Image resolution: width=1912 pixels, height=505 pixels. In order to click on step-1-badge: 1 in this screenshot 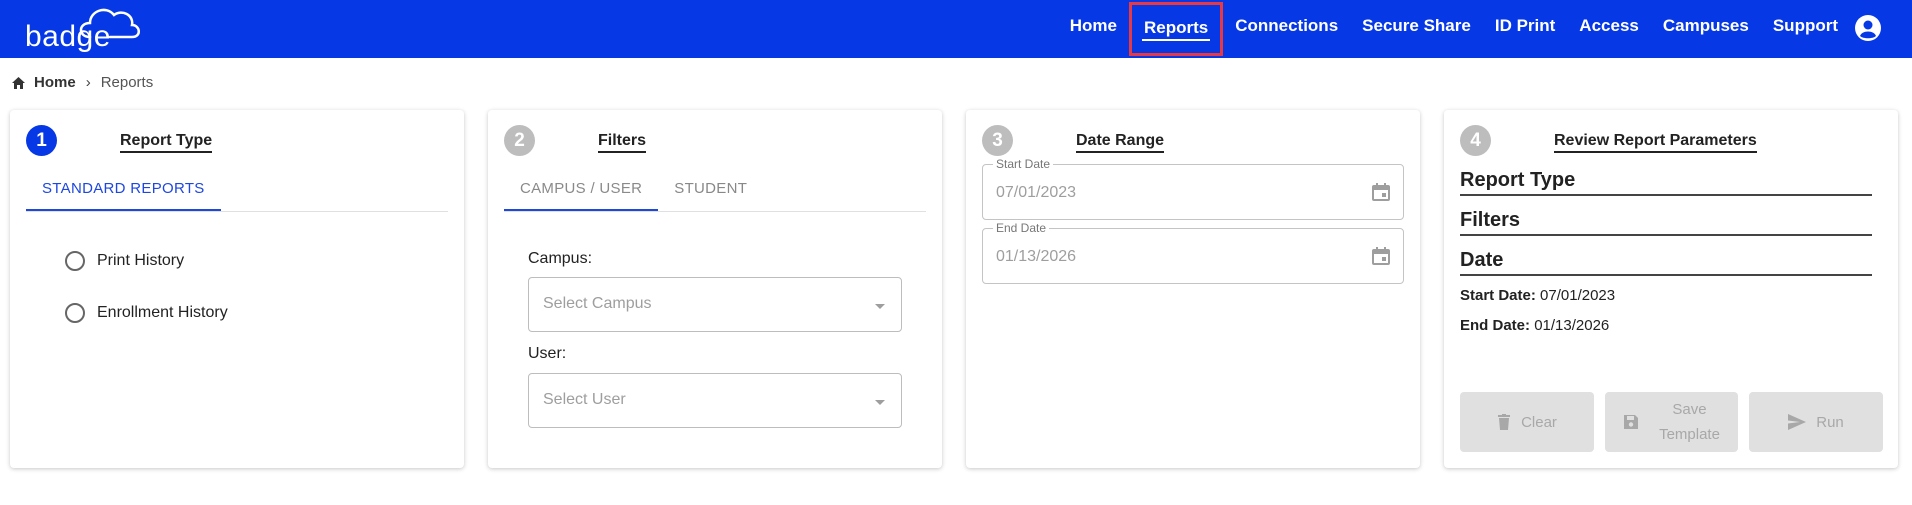, I will do `click(41, 140)`.